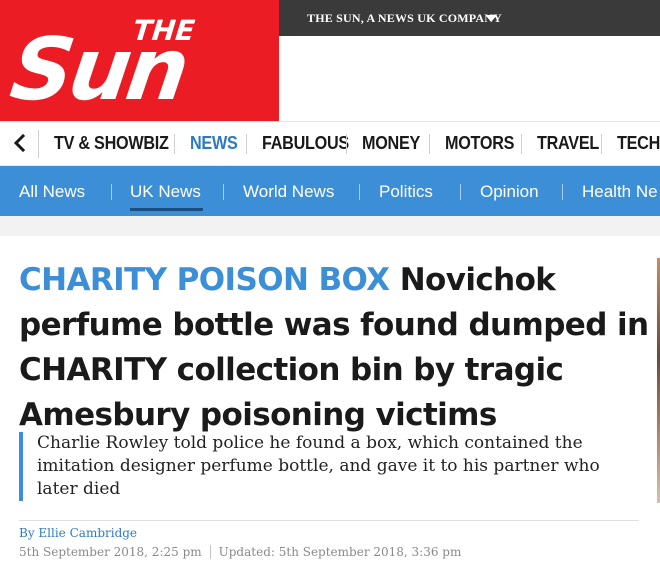  I want to click on headline-kicker: CHARITY POISON BOX, so click(204, 280).